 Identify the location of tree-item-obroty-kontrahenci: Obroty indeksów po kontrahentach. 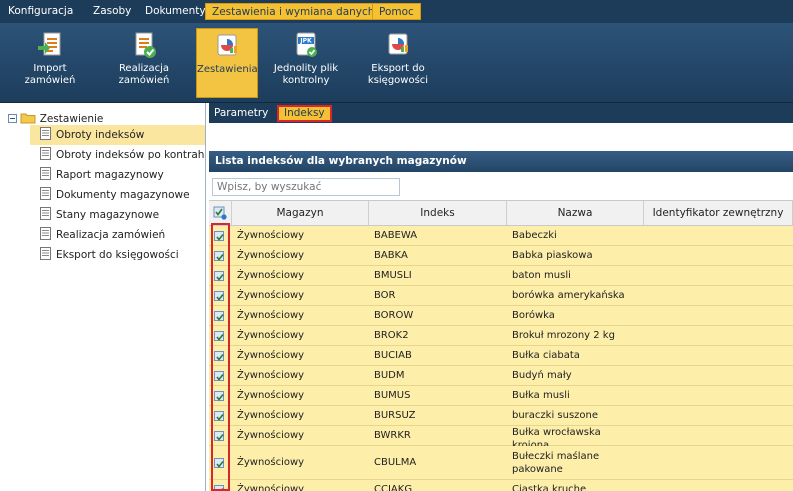
(117, 155).